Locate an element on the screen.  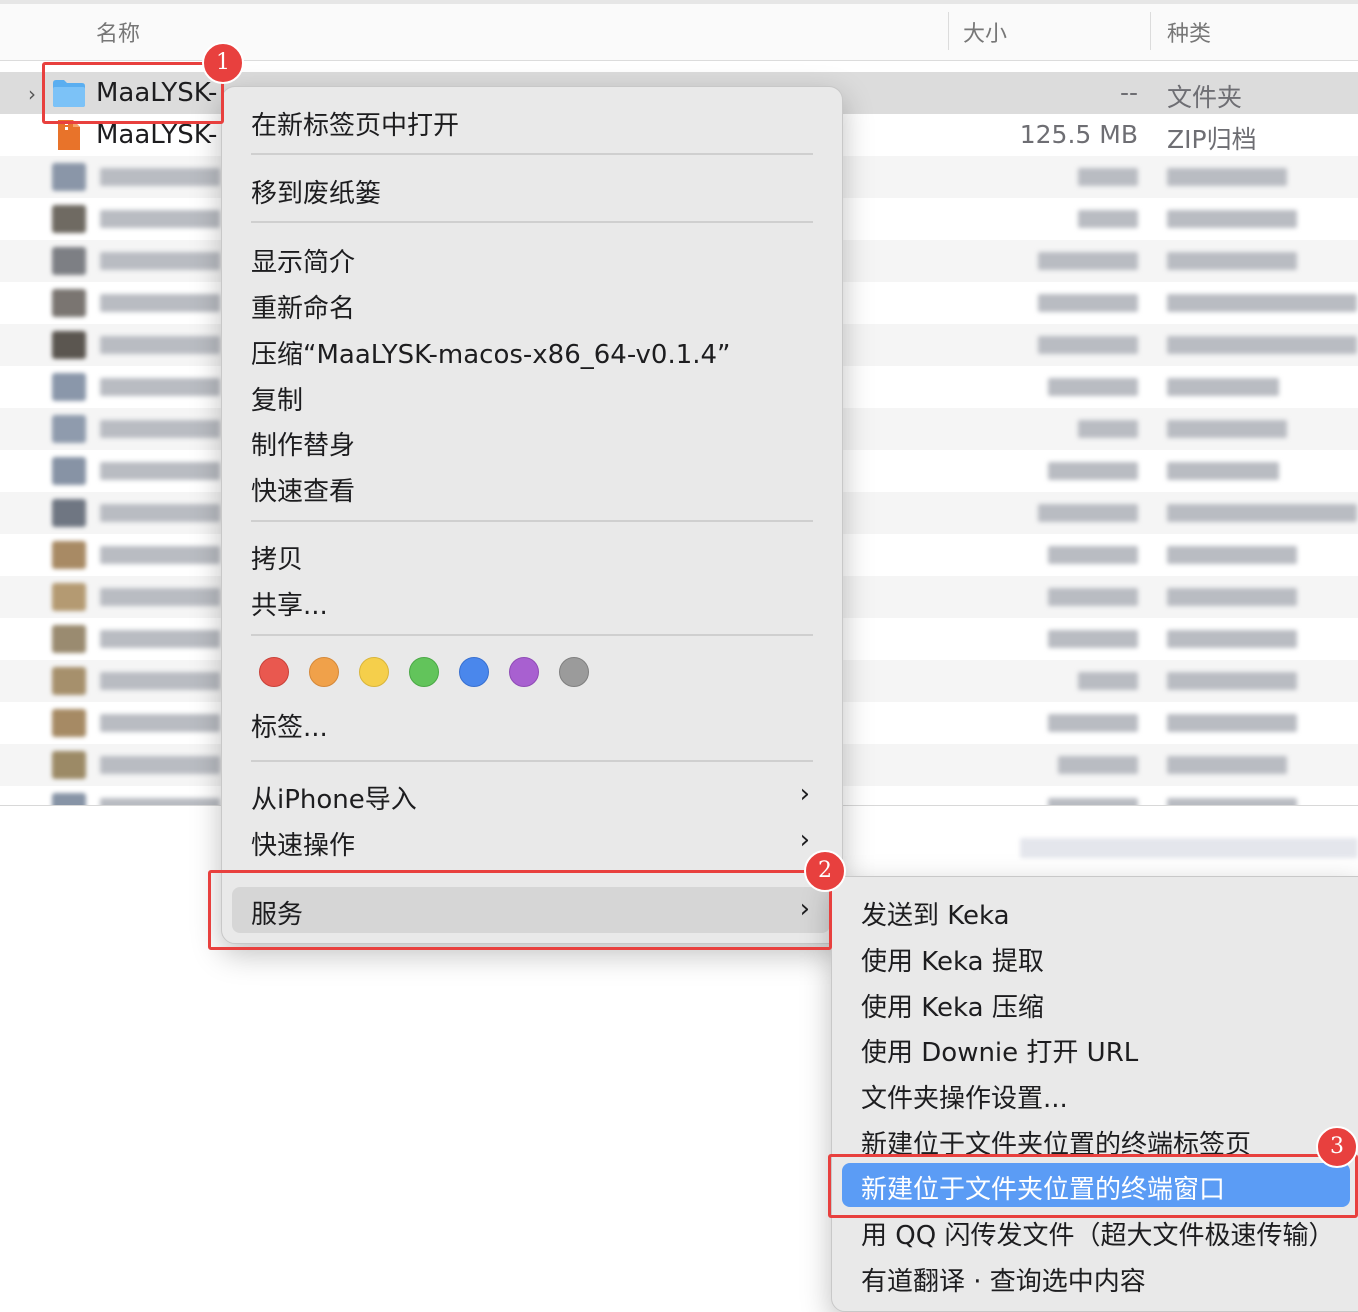
tag-purple-dot is located at coordinates (524, 672).